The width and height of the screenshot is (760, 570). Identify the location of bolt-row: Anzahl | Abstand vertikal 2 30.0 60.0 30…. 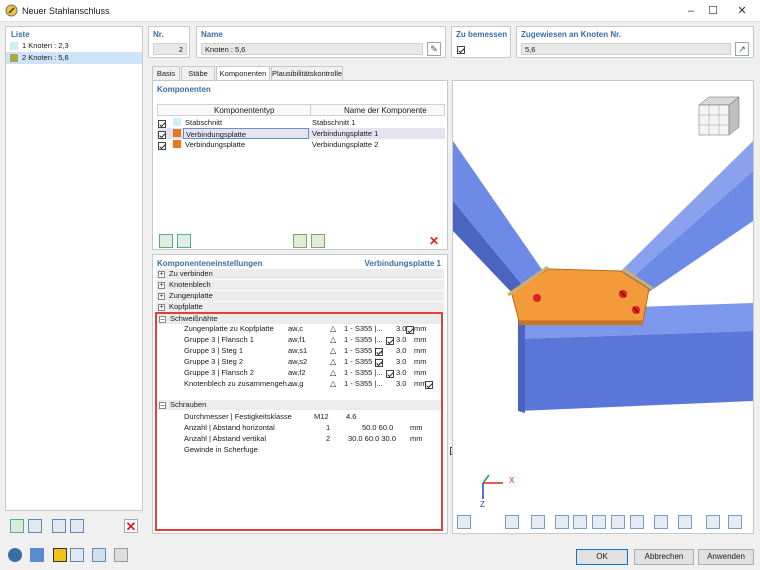
(312, 438).